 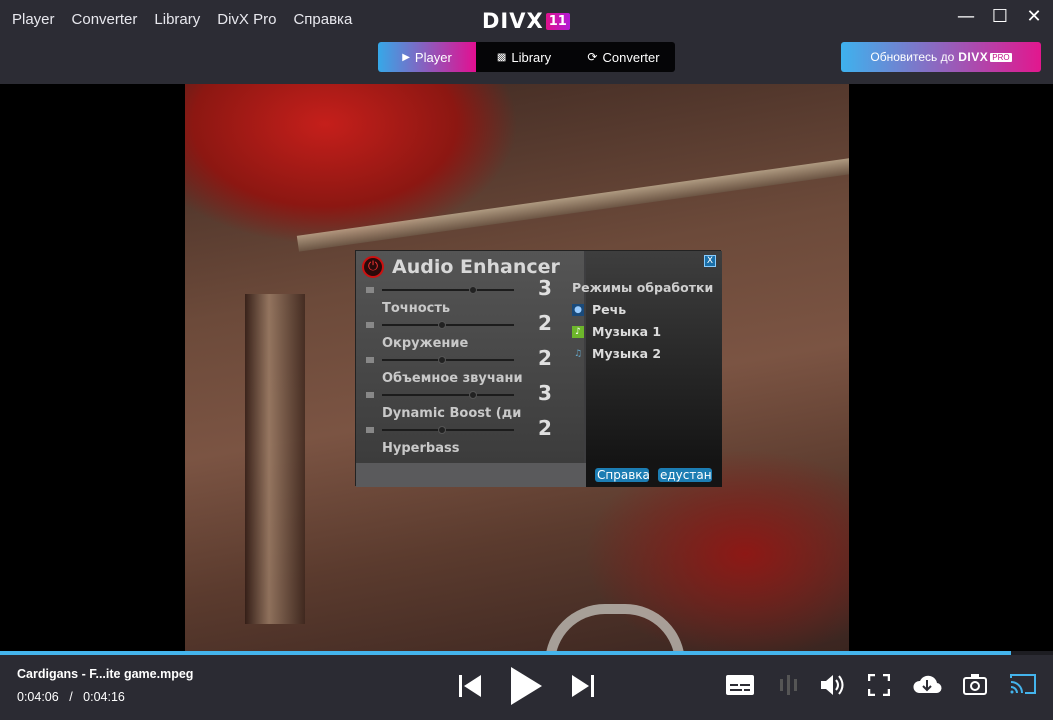 What do you see at coordinates (627, 331) in the screenshot?
I see `mode-music-1-label: Музыка 1` at bounding box center [627, 331].